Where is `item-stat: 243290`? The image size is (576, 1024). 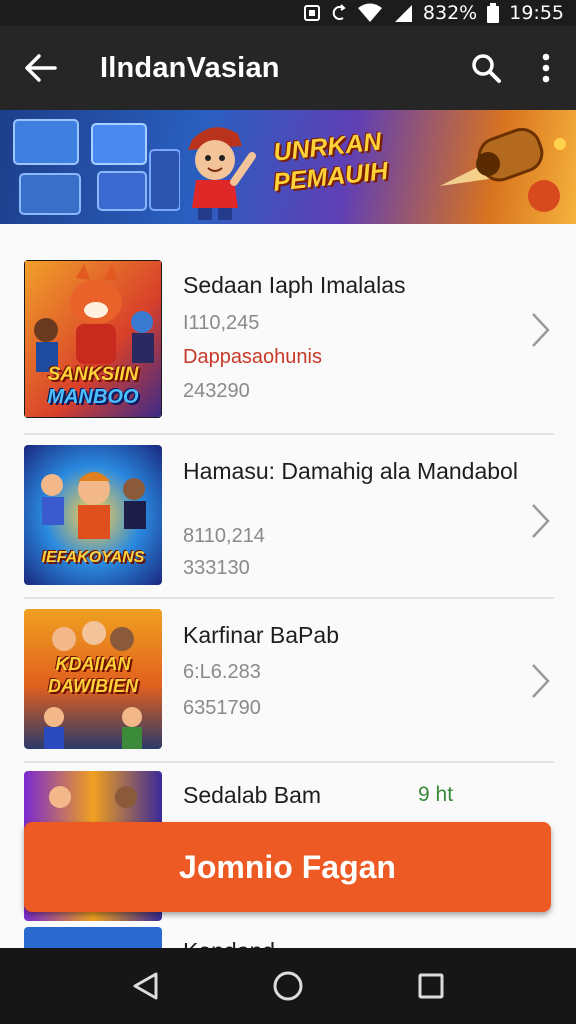 item-stat: 243290 is located at coordinates (216, 391).